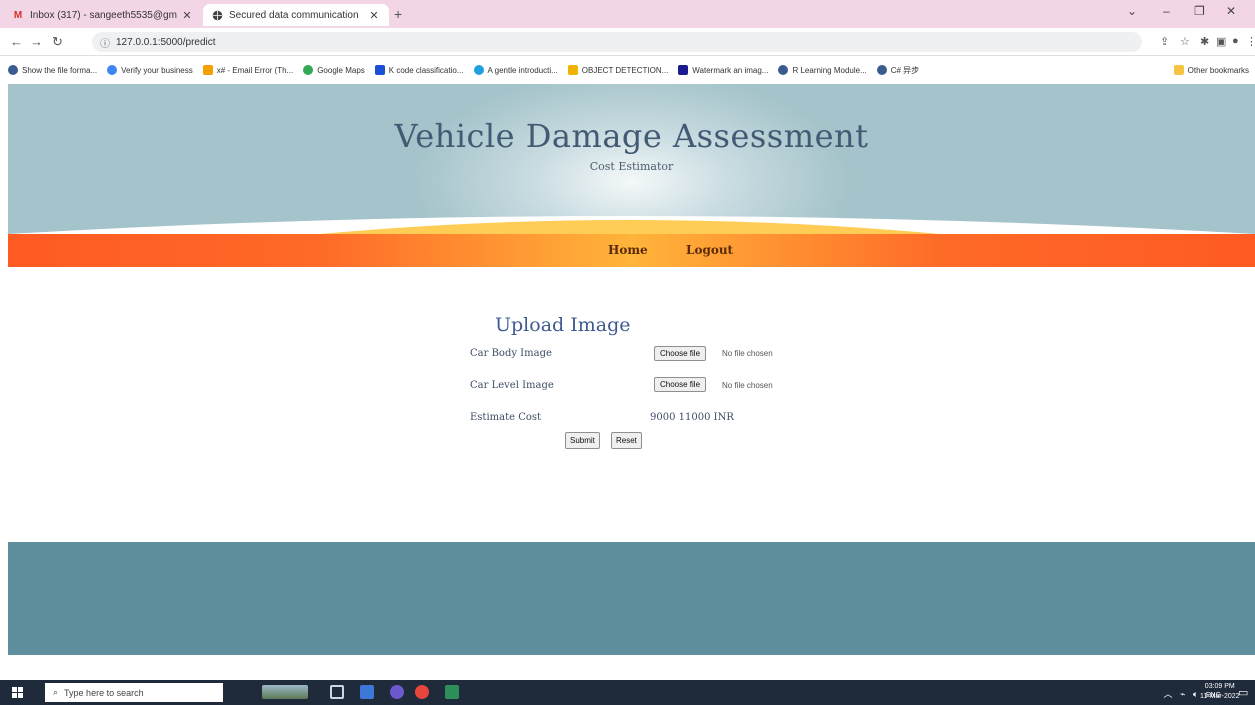 This screenshot has width=1255, height=705. What do you see at coordinates (166, 42) in the screenshot?
I see `url-text: 127.0.0.1:5000/predict` at bounding box center [166, 42].